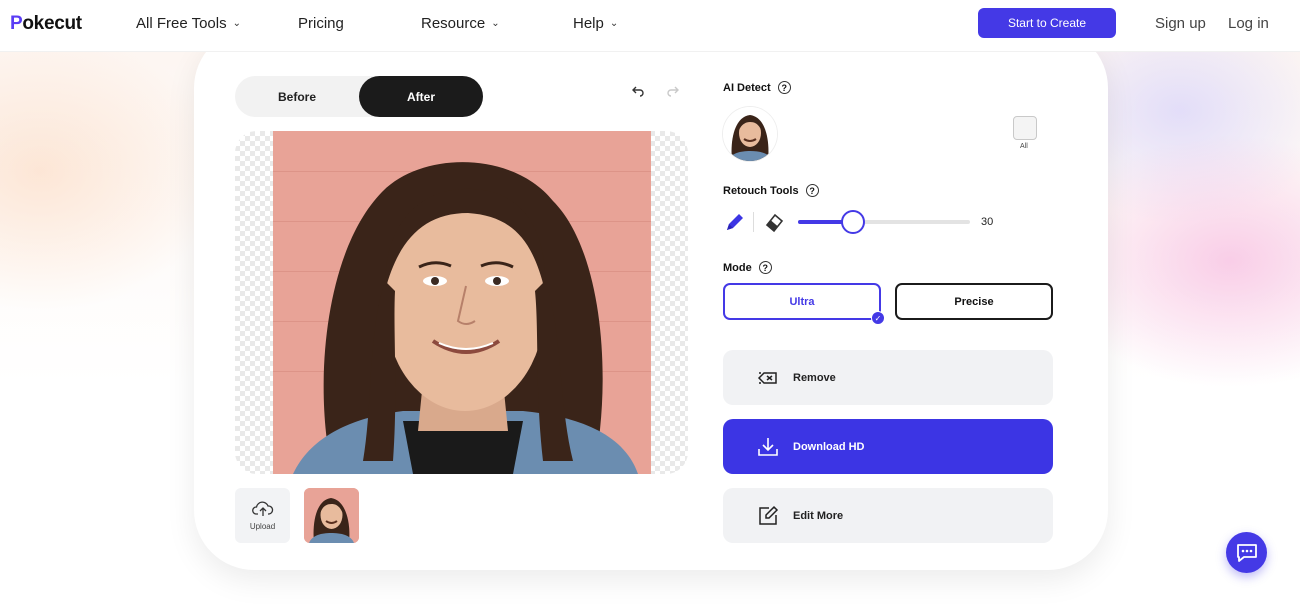 The image size is (1300, 609). Describe the element at coordinates (737, 267) in the screenshot. I see `mode-label: Mode` at that location.